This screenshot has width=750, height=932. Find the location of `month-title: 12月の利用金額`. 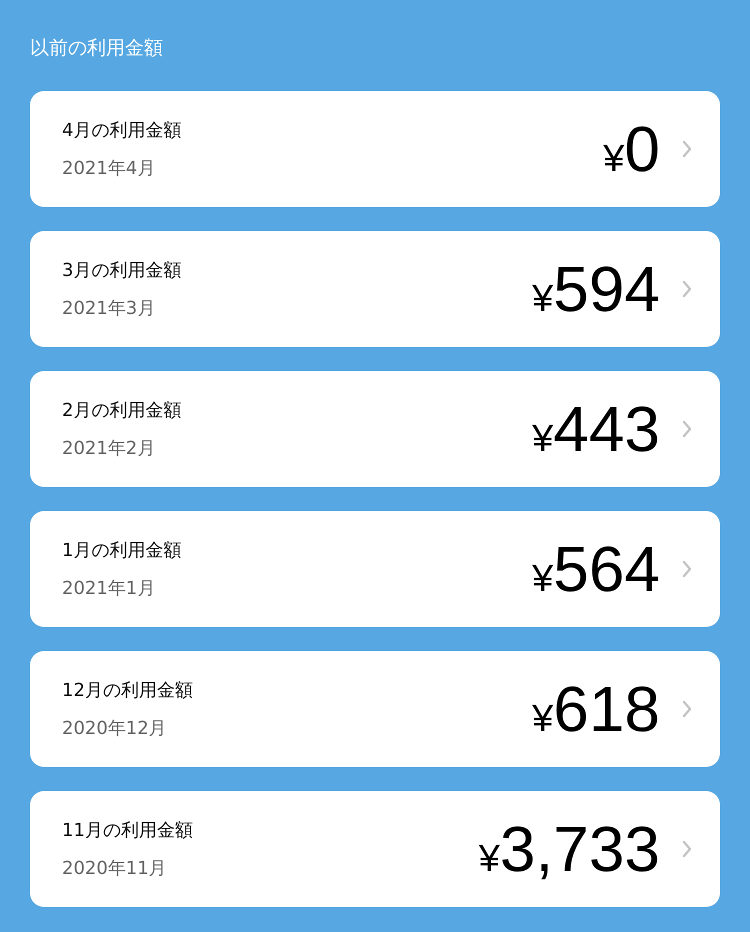

month-title: 12月の利用金額 is located at coordinates (128, 690).